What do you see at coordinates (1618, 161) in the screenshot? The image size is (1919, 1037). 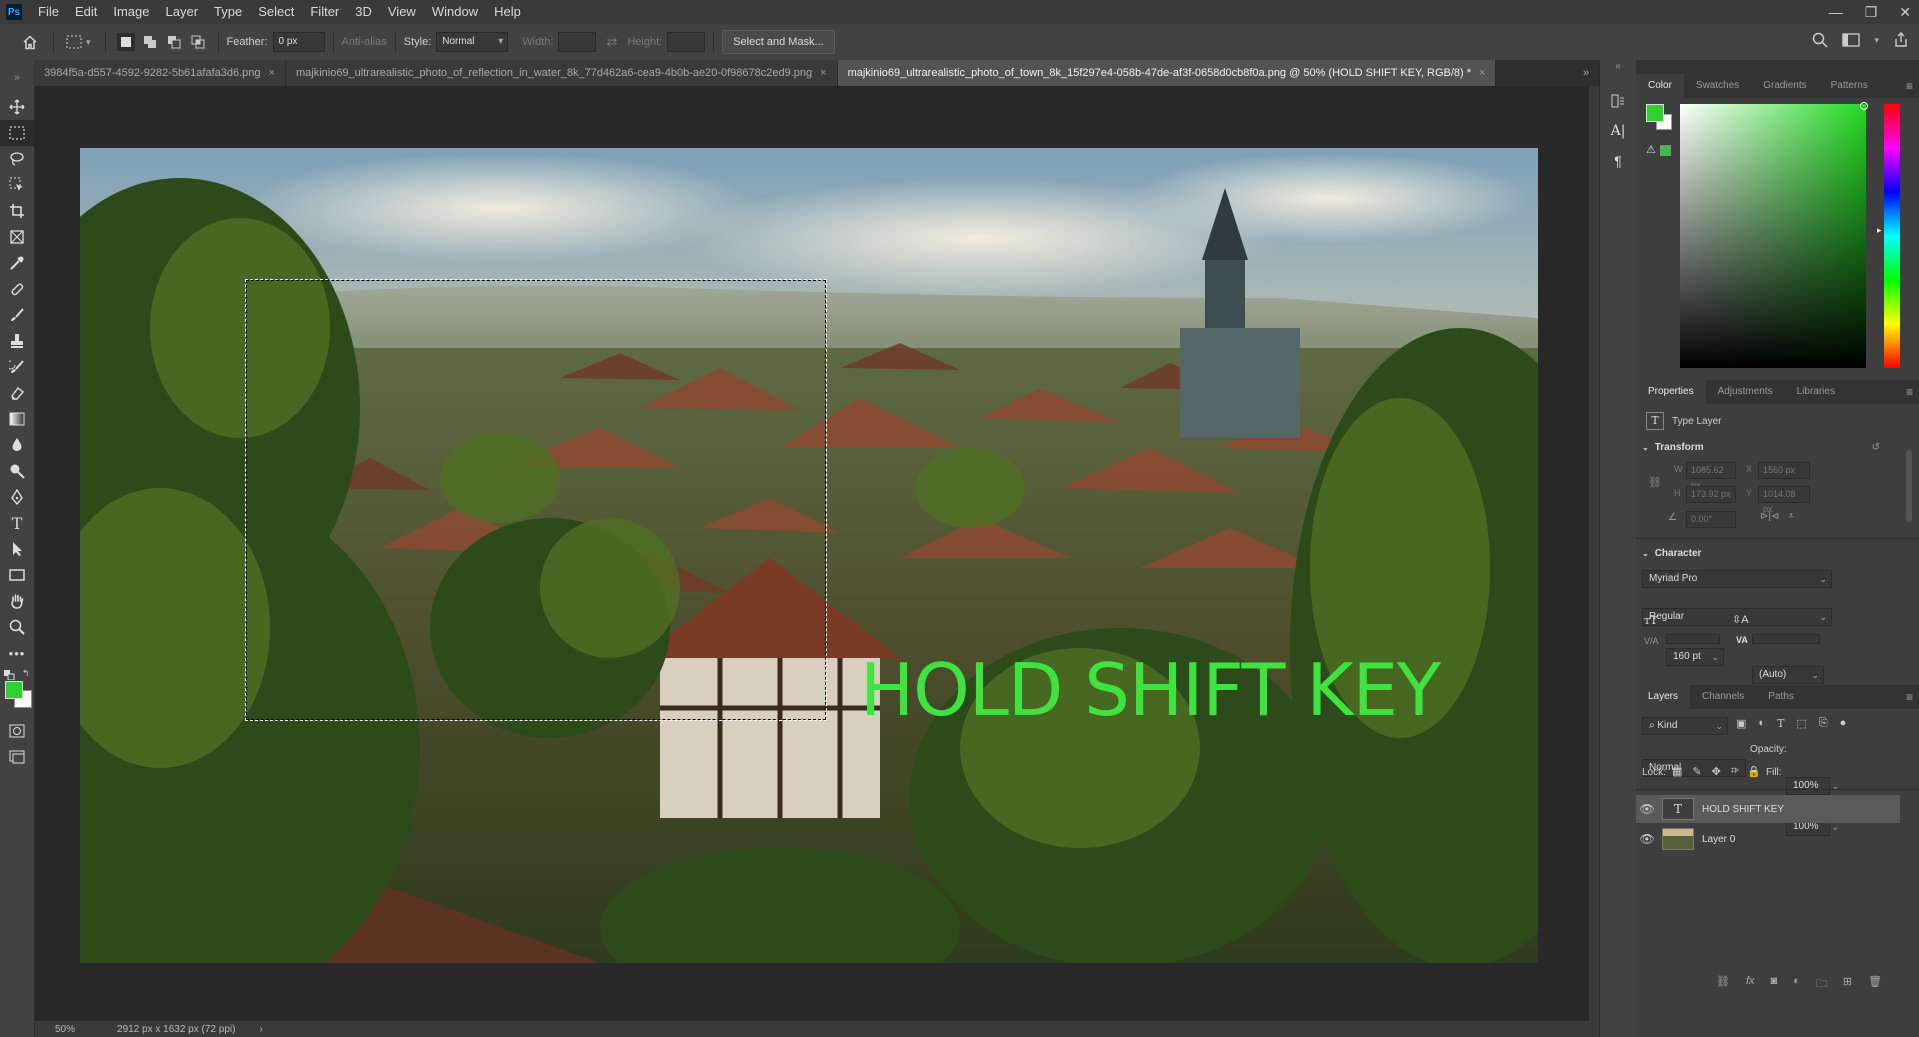 I see `paragraph-panel-icon: ¶` at bounding box center [1618, 161].